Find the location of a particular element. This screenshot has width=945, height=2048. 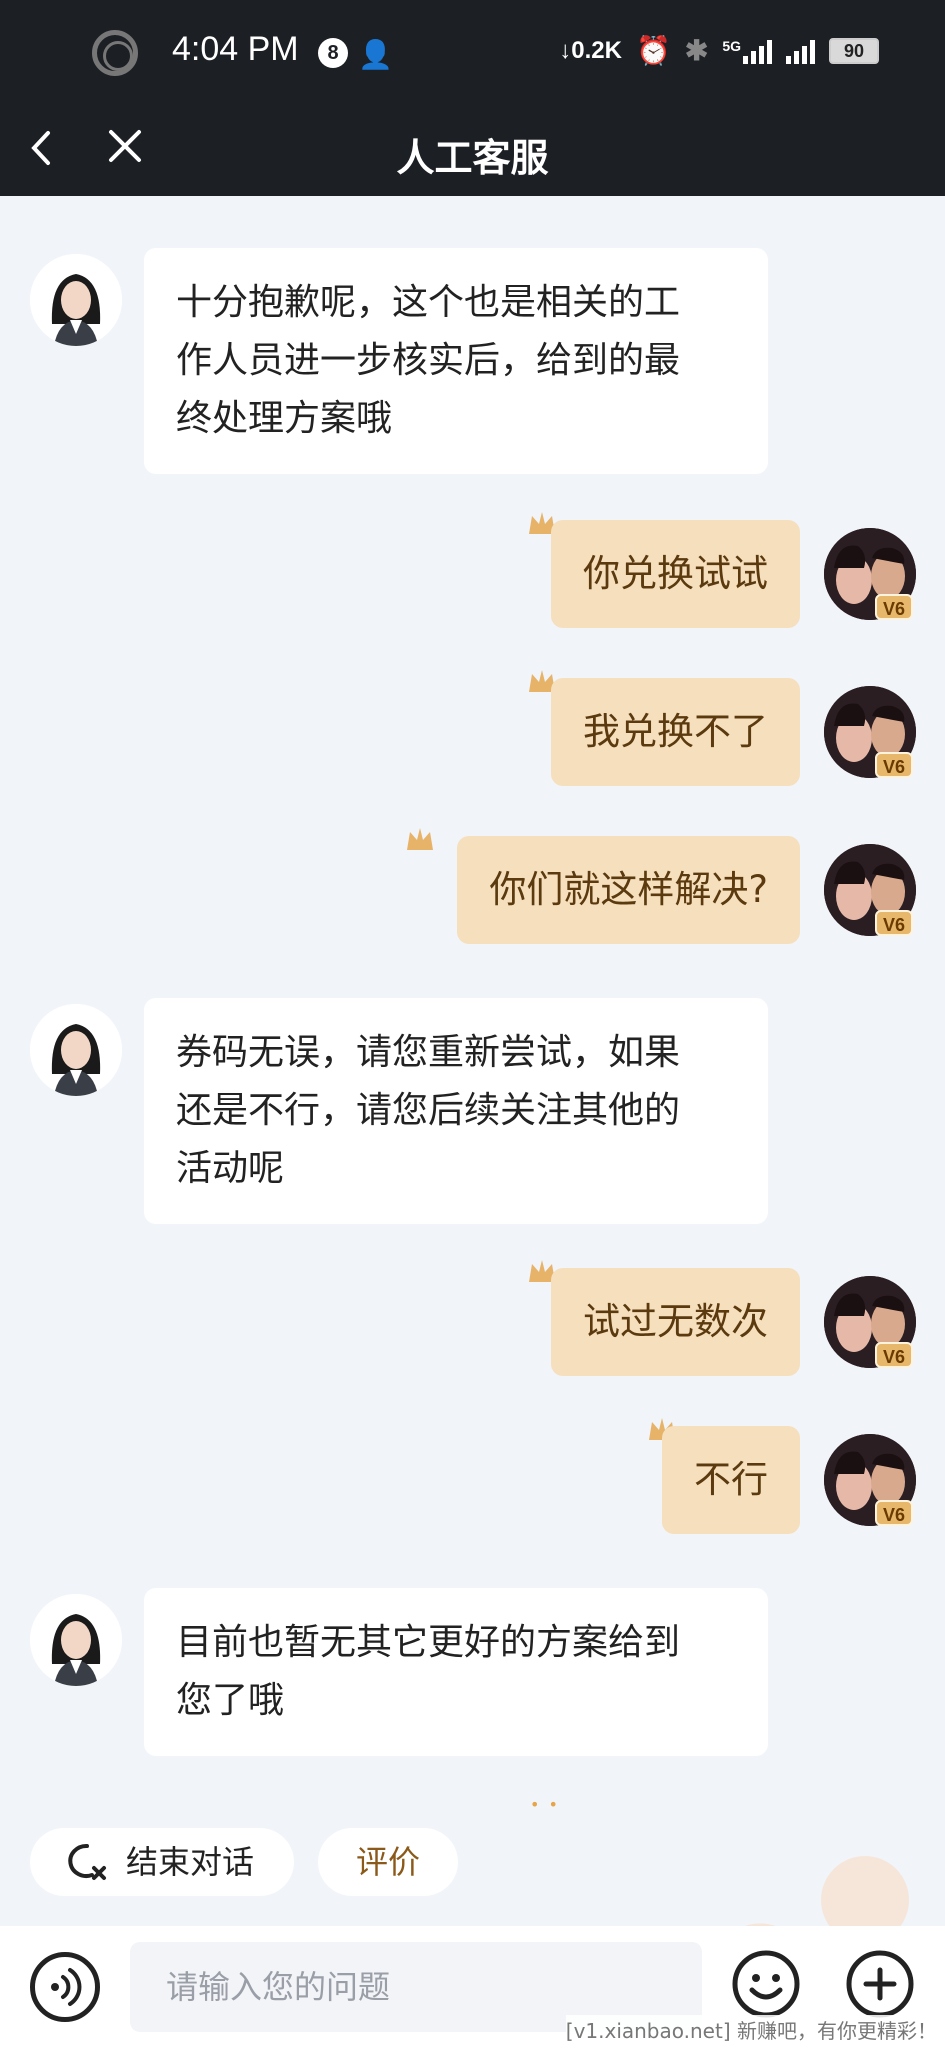

agent-message-bubble: 十分抱歉呢，这个也是相关的工 作人员进一步核实后，给到的最 终处理方案哦 is located at coordinates (456, 361).